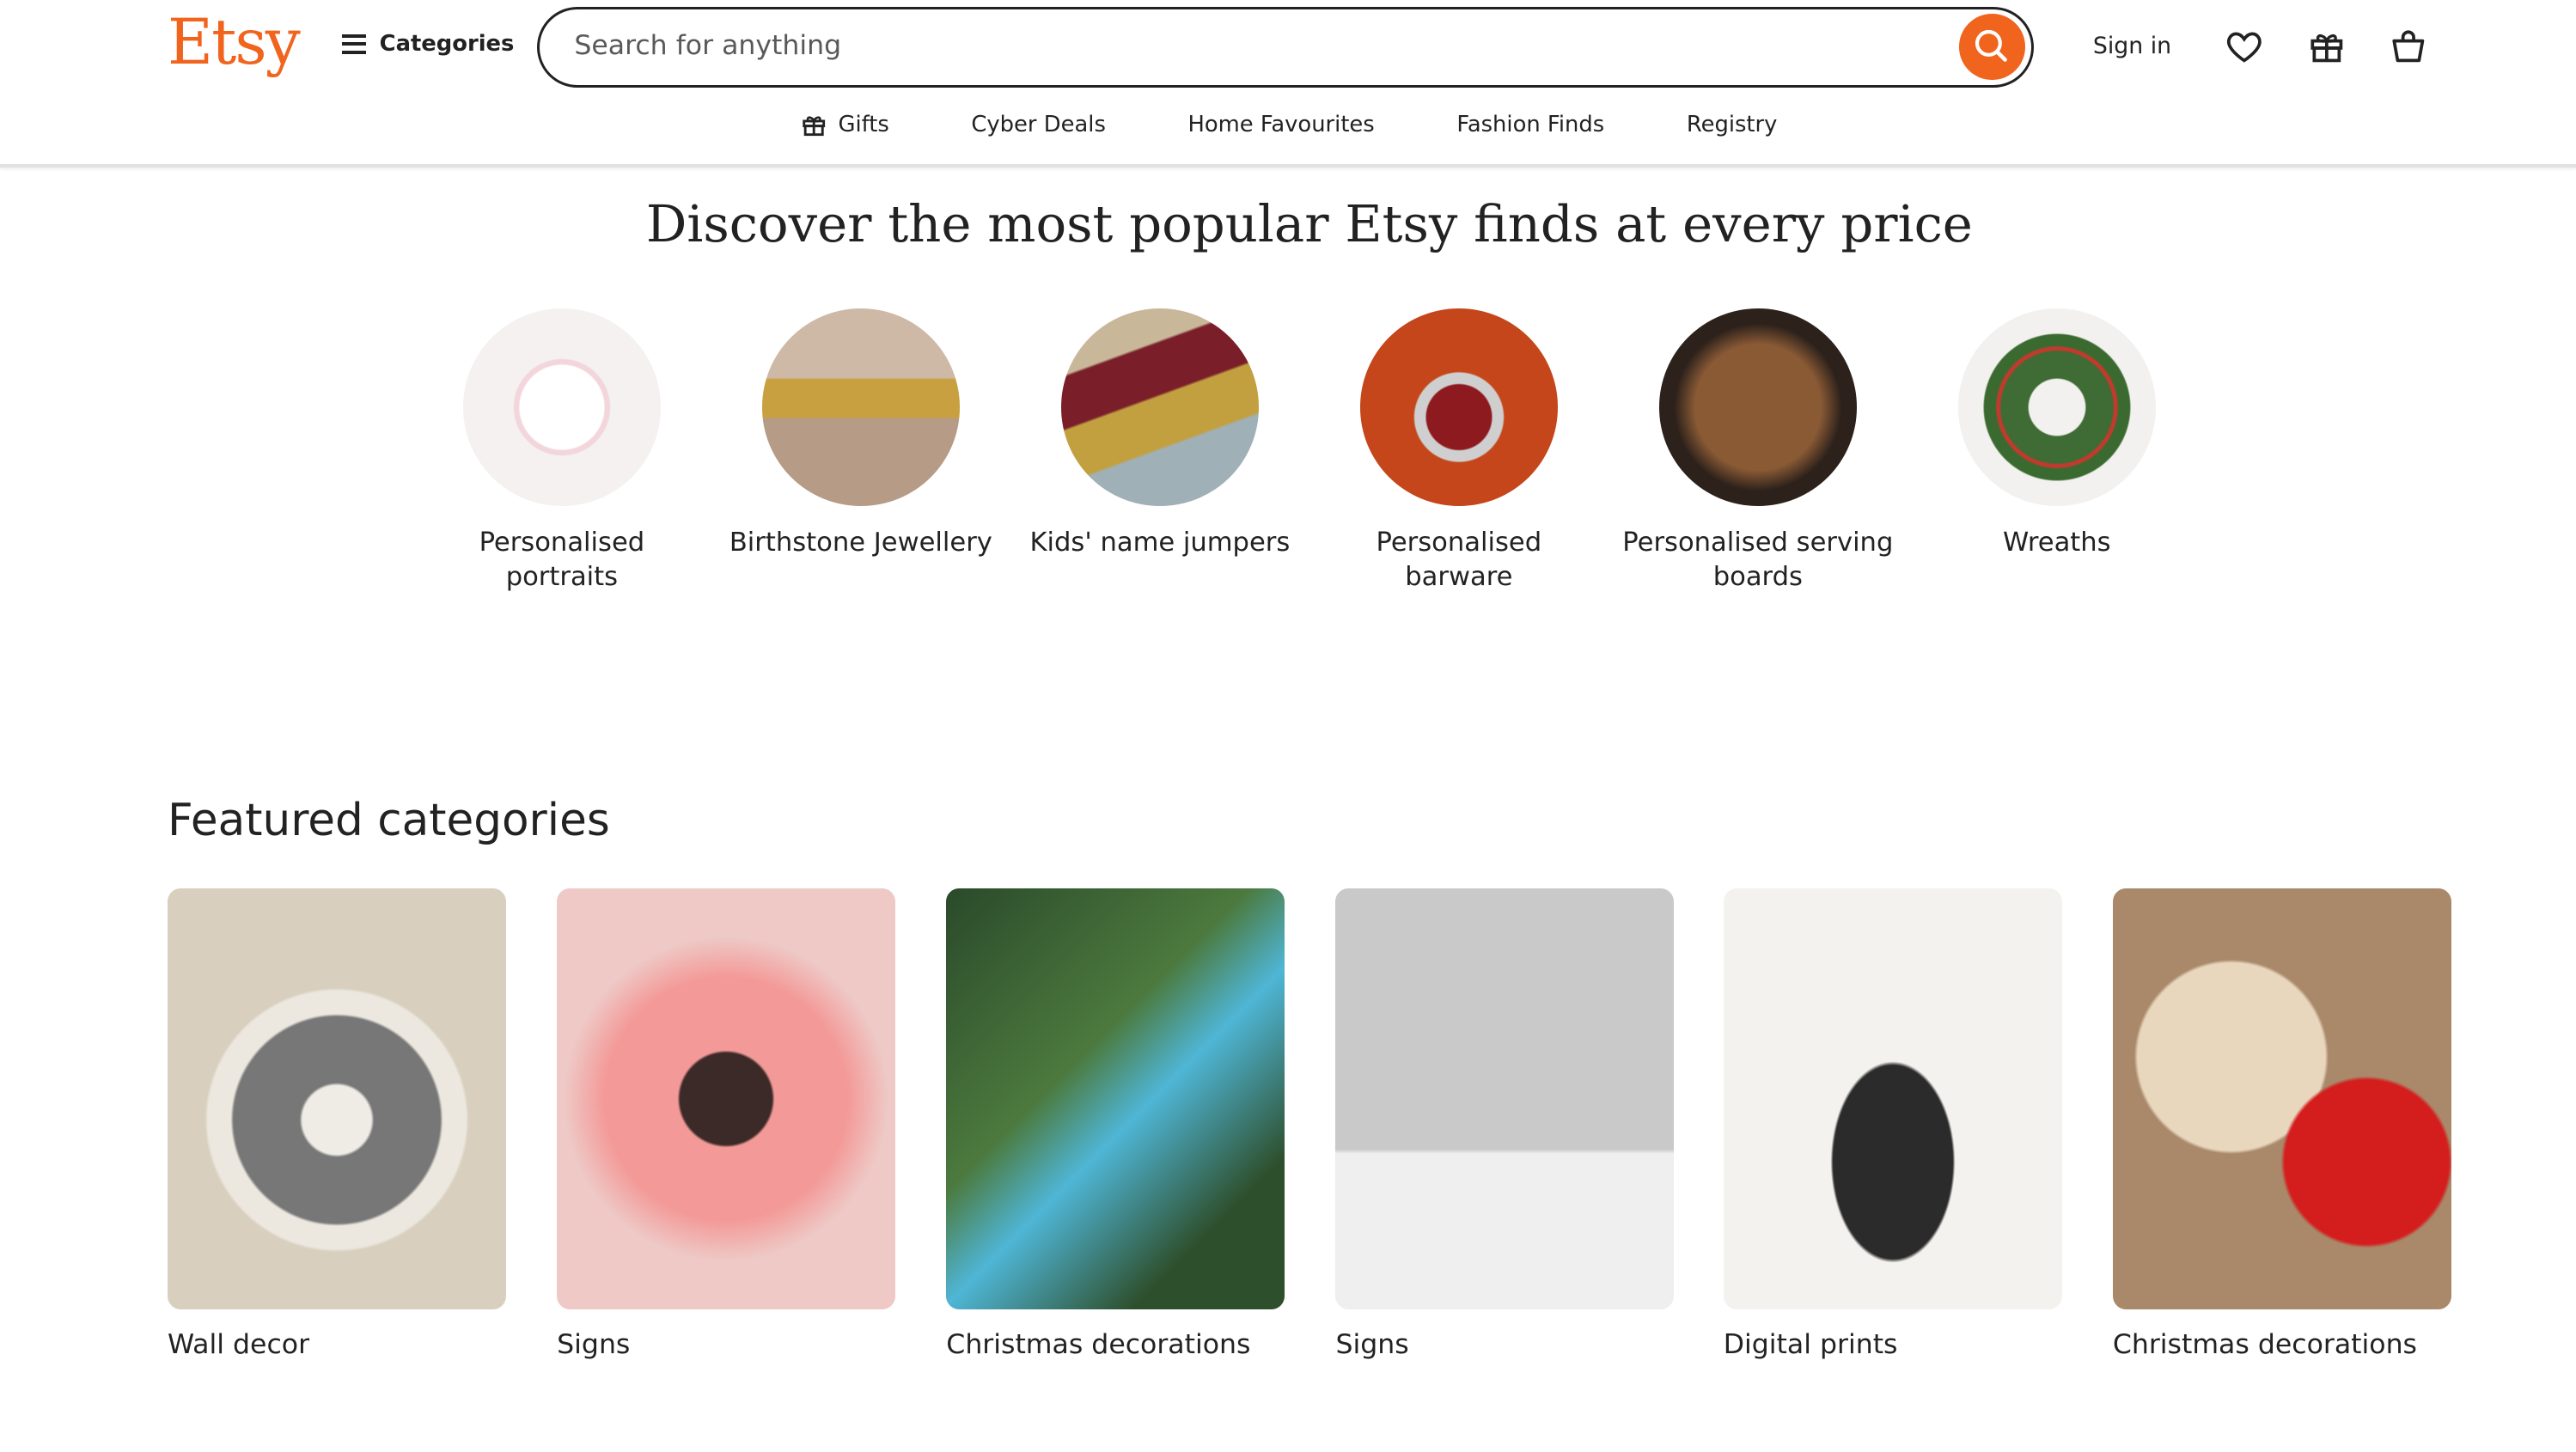  What do you see at coordinates (562, 559) in the screenshot?
I see `item-label: Personalised portraits` at bounding box center [562, 559].